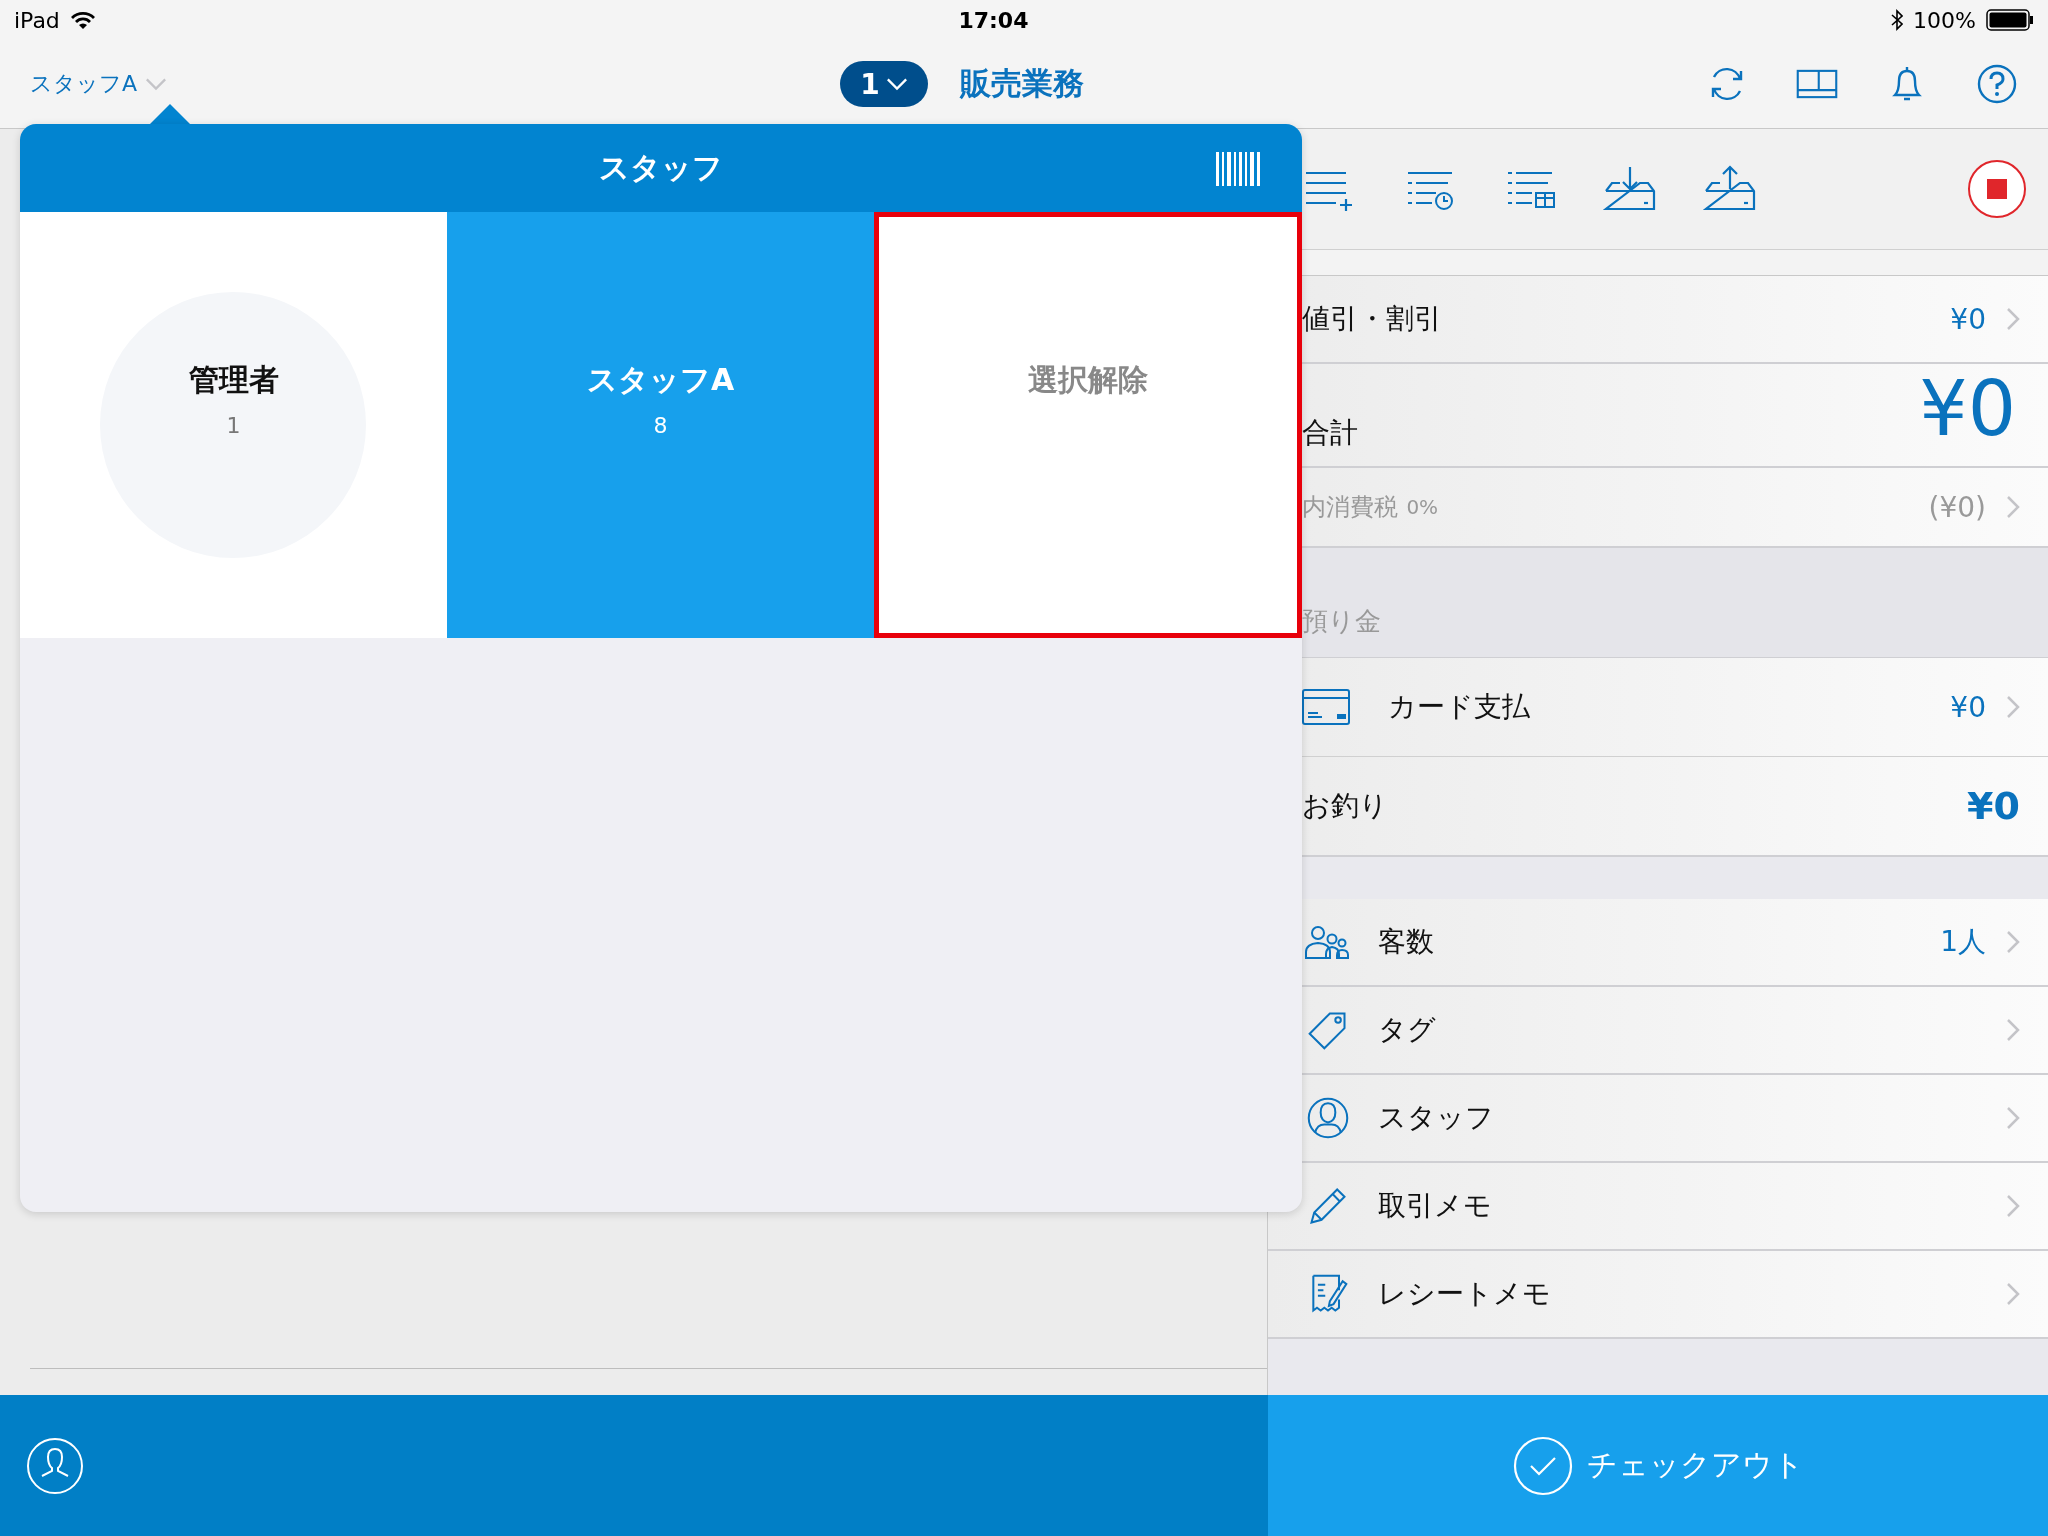 The height and width of the screenshot is (1536, 2048). I want to click on row-label: レシートメモ, so click(1465, 1294).